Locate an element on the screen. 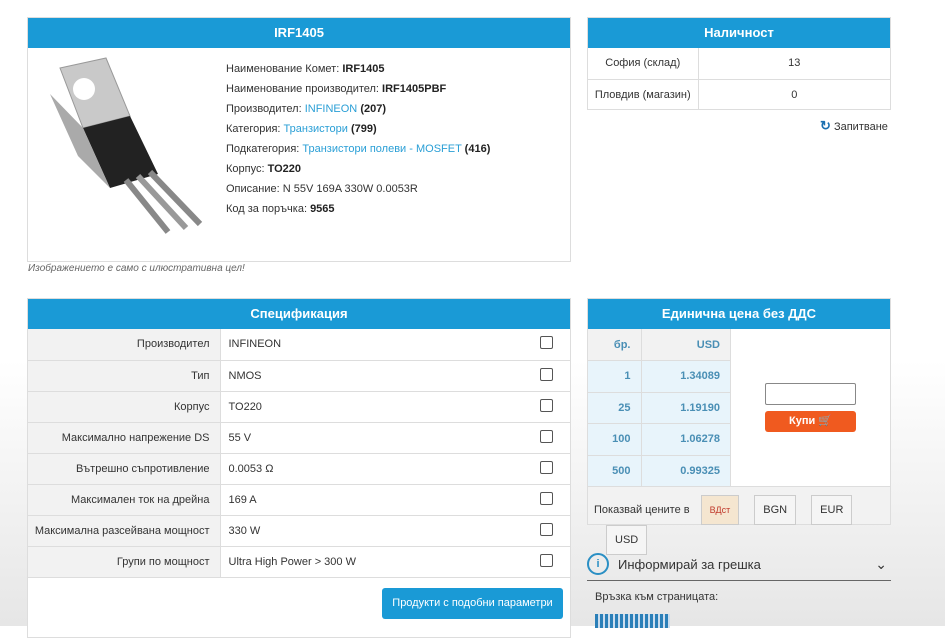 This screenshot has height=638, width=945. spec-row: Групи по мощност Ultra High Power > 300 W is located at coordinates (299, 562).